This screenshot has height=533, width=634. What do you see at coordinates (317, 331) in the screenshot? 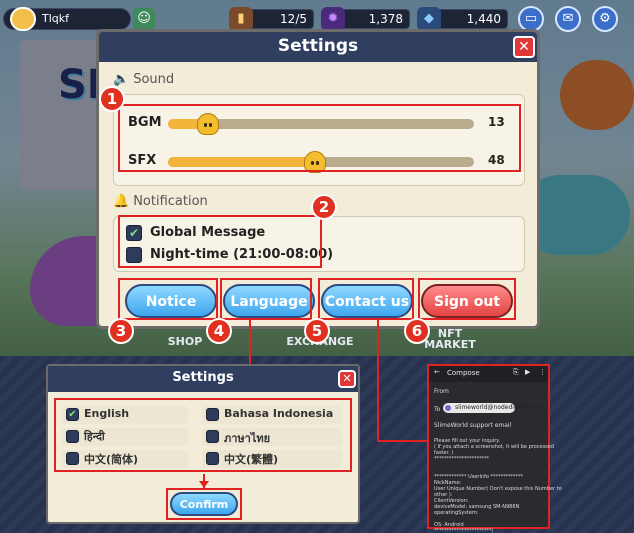
I see `badge-5: 5` at bounding box center [317, 331].